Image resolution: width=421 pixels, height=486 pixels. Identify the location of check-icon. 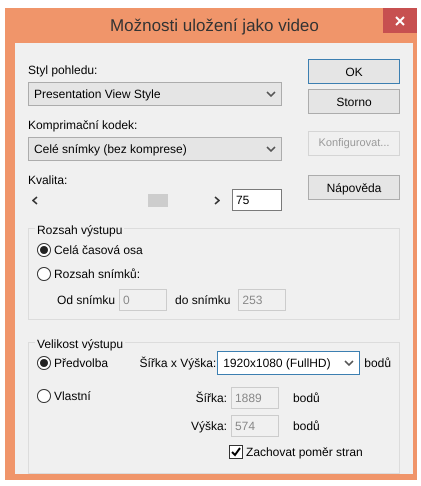
(236, 452).